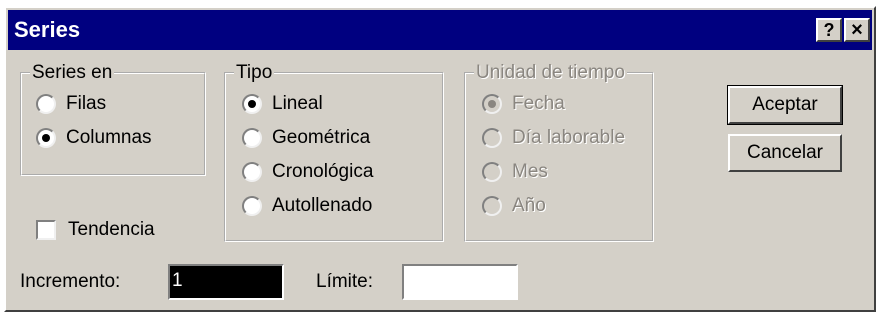 The image size is (880, 316). Describe the element at coordinates (492, 172) in the screenshot. I see `radio-mes-circle` at that location.